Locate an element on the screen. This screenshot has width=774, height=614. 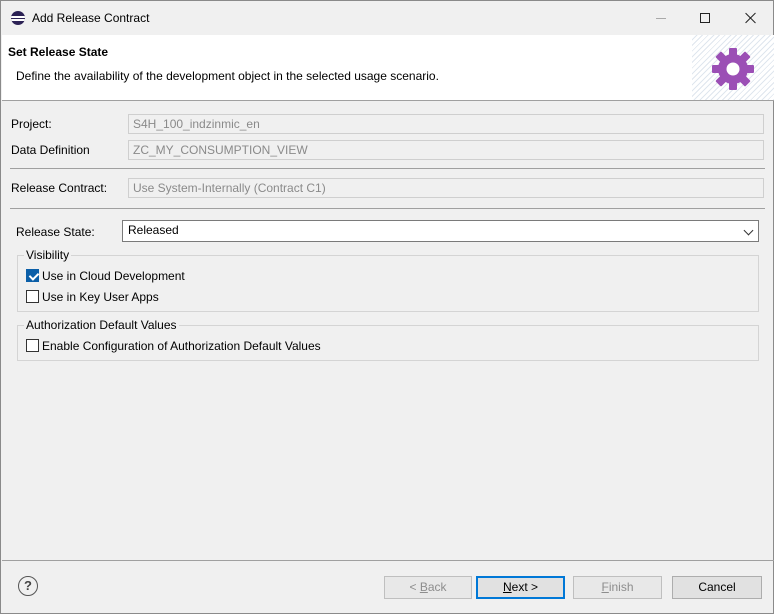
cancel-button: Cancel is located at coordinates (717, 587).